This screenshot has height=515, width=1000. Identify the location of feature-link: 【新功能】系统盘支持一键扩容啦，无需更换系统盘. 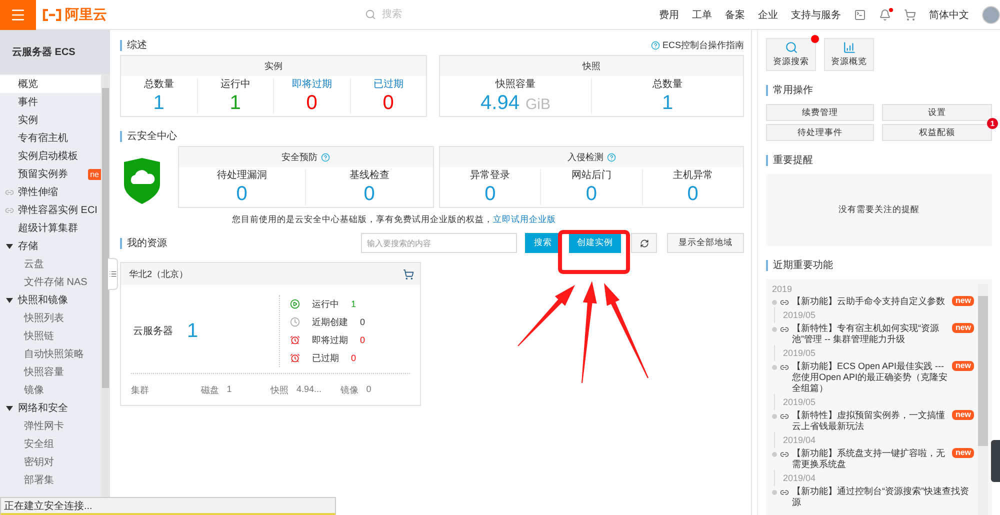
(871, 459).